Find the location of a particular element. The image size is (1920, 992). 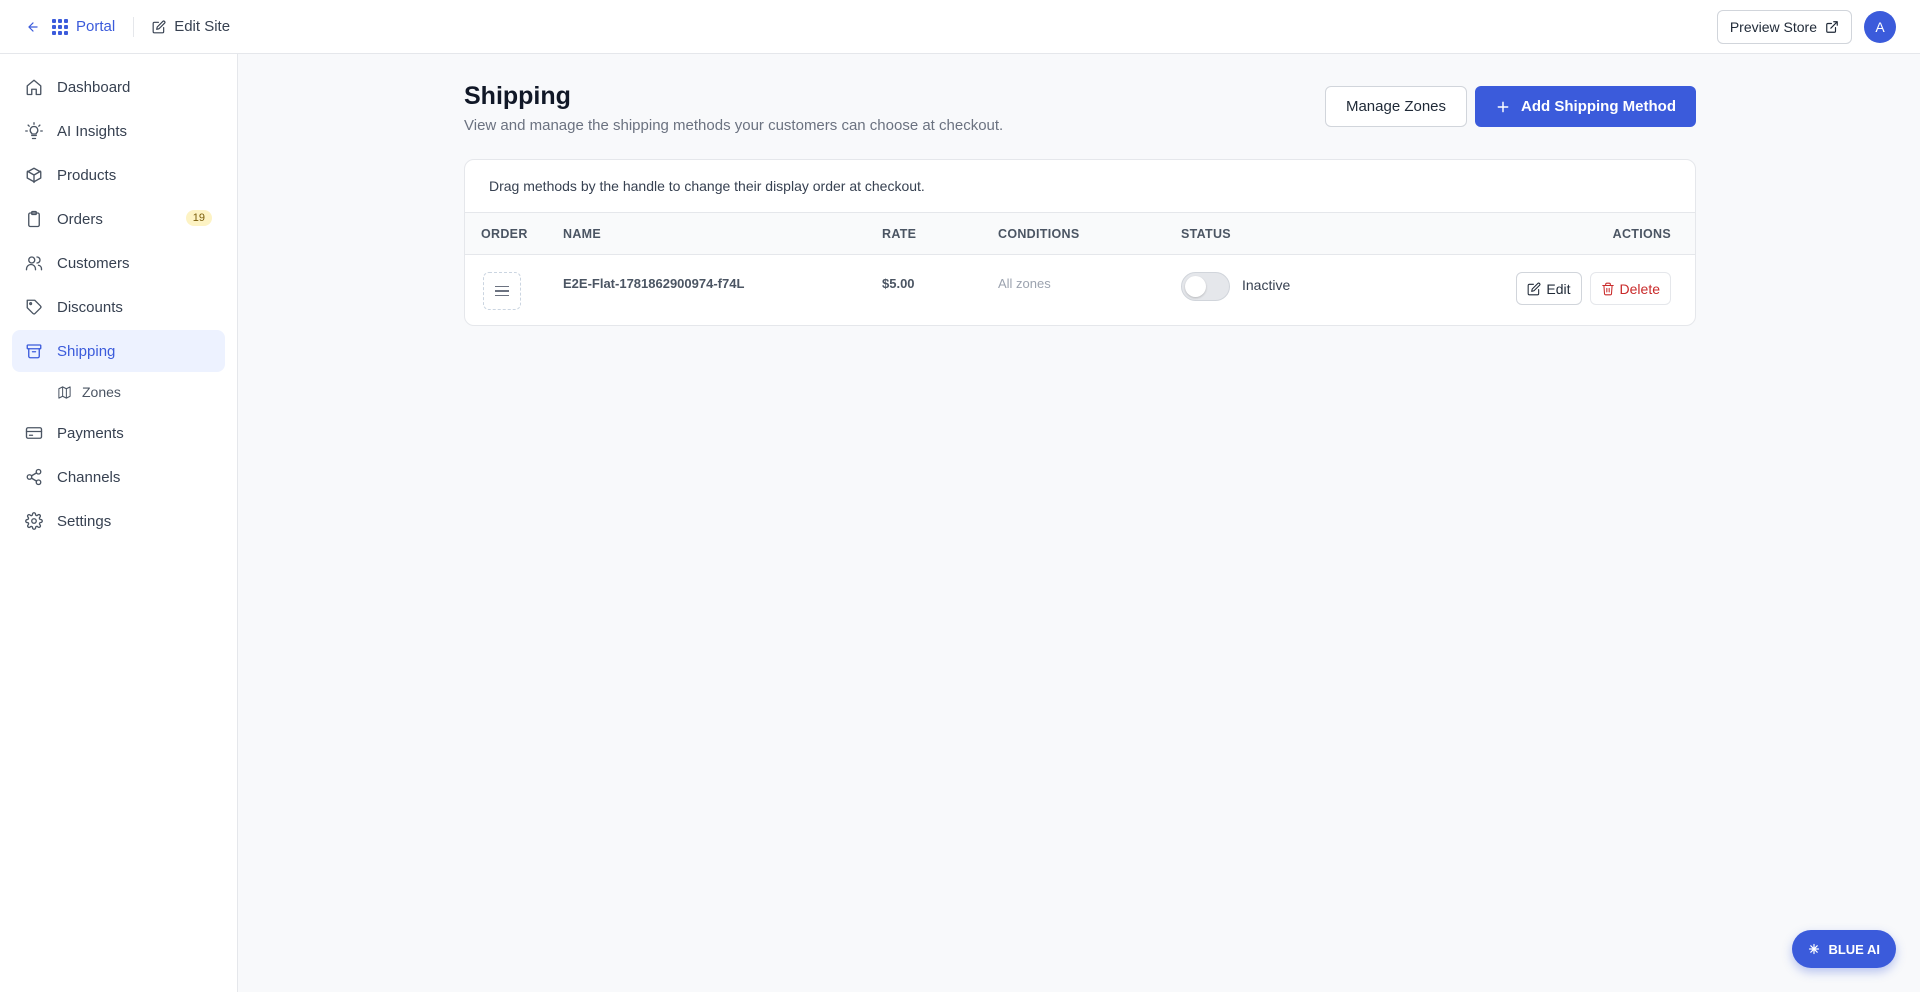

sidebar-item-channels: Channels is located at coordinates (118, 477).